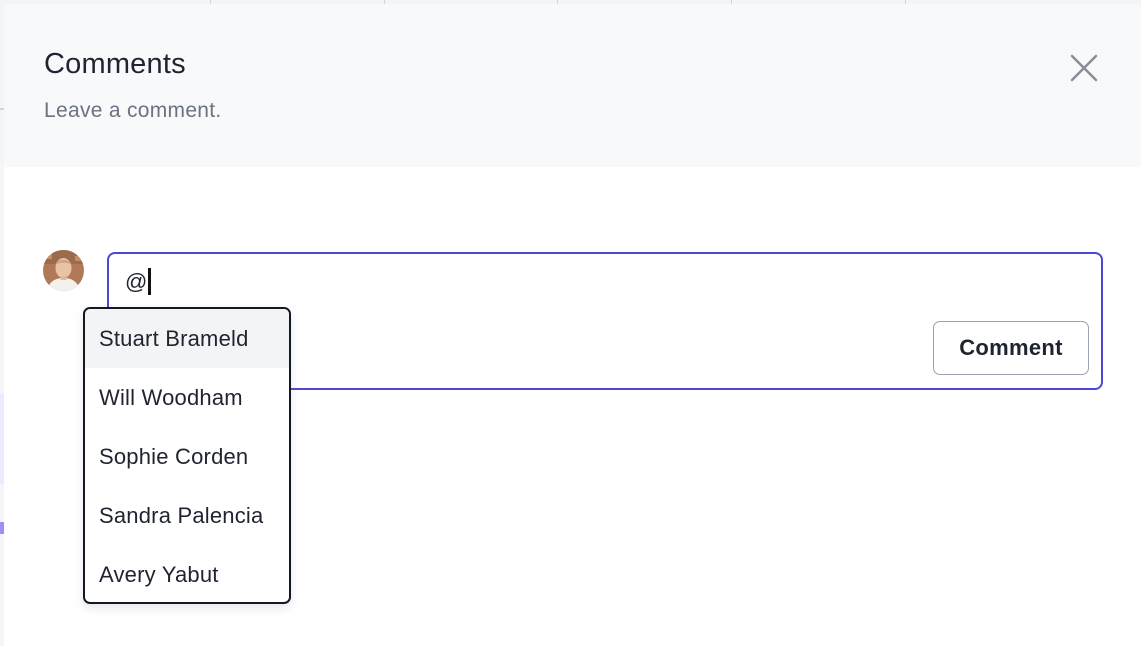 Image resolution: width=1141 pixels, height=646 pixels. What do you see at coordinates (1011, 348) in the screenshot?
I see `comment-button: Comment` at bounding box center [1011, 348].